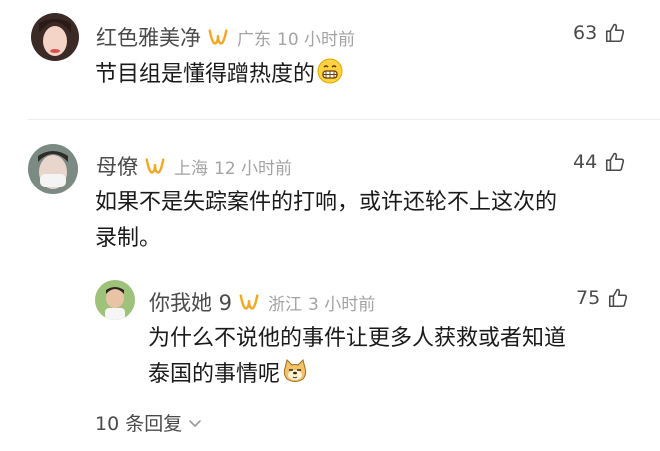  Describe the element at coordinates (254, 39) in the screenshot. I see `location-label: 广东` at that location.